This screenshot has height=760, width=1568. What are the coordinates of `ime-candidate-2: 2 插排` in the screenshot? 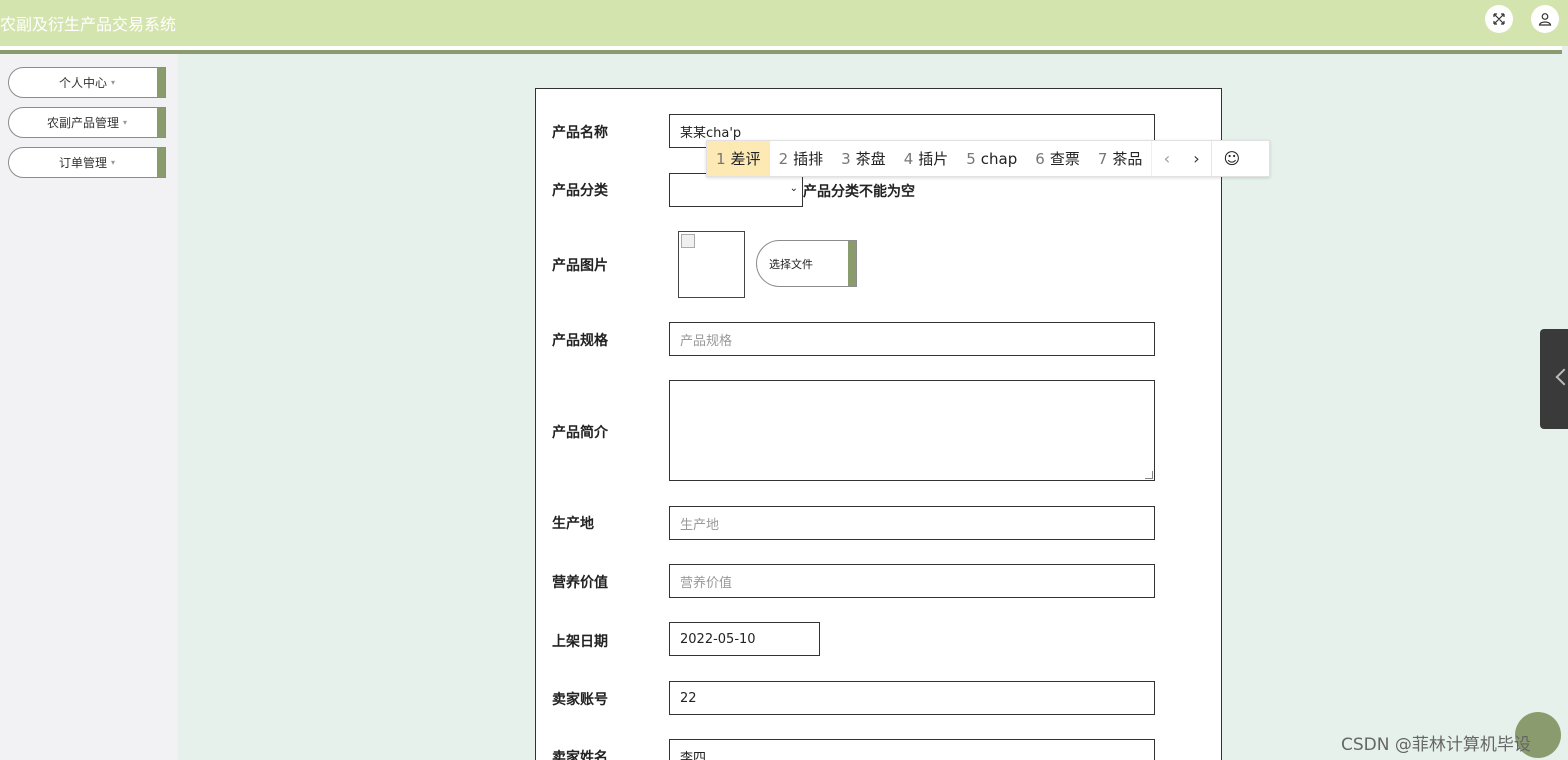 It's located at (801, 158).